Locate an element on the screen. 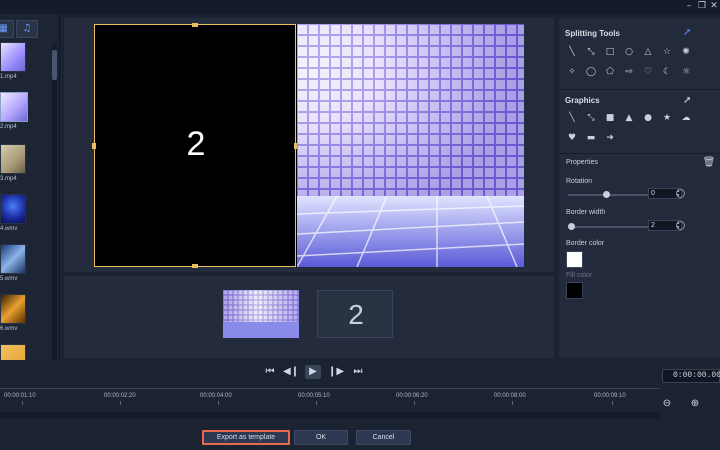 This screenshot has width=720, height=450. template-video-thumb is located at coordinates (261, 314).